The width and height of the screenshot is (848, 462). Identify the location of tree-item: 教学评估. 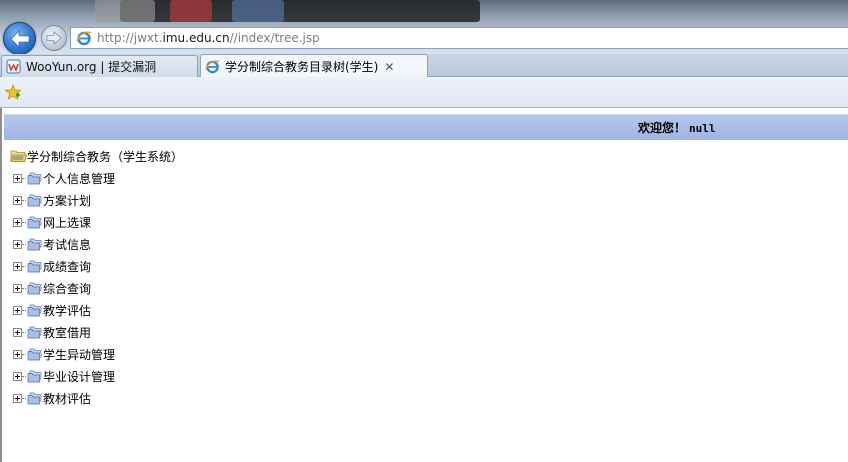
(50, 310).